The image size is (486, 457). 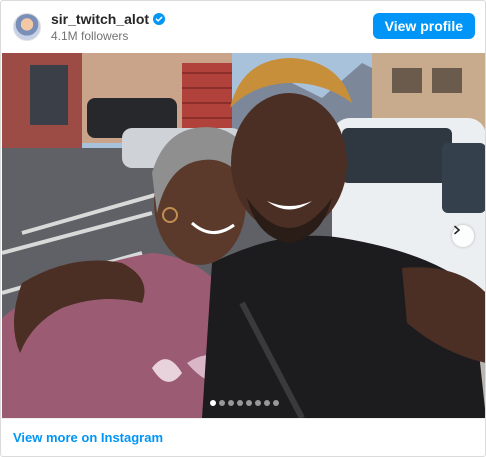 What do you see at coordinates (100, 19) in the screenshot?
I see `username: sir_twitch_alot` at bounding box center [100, 19].